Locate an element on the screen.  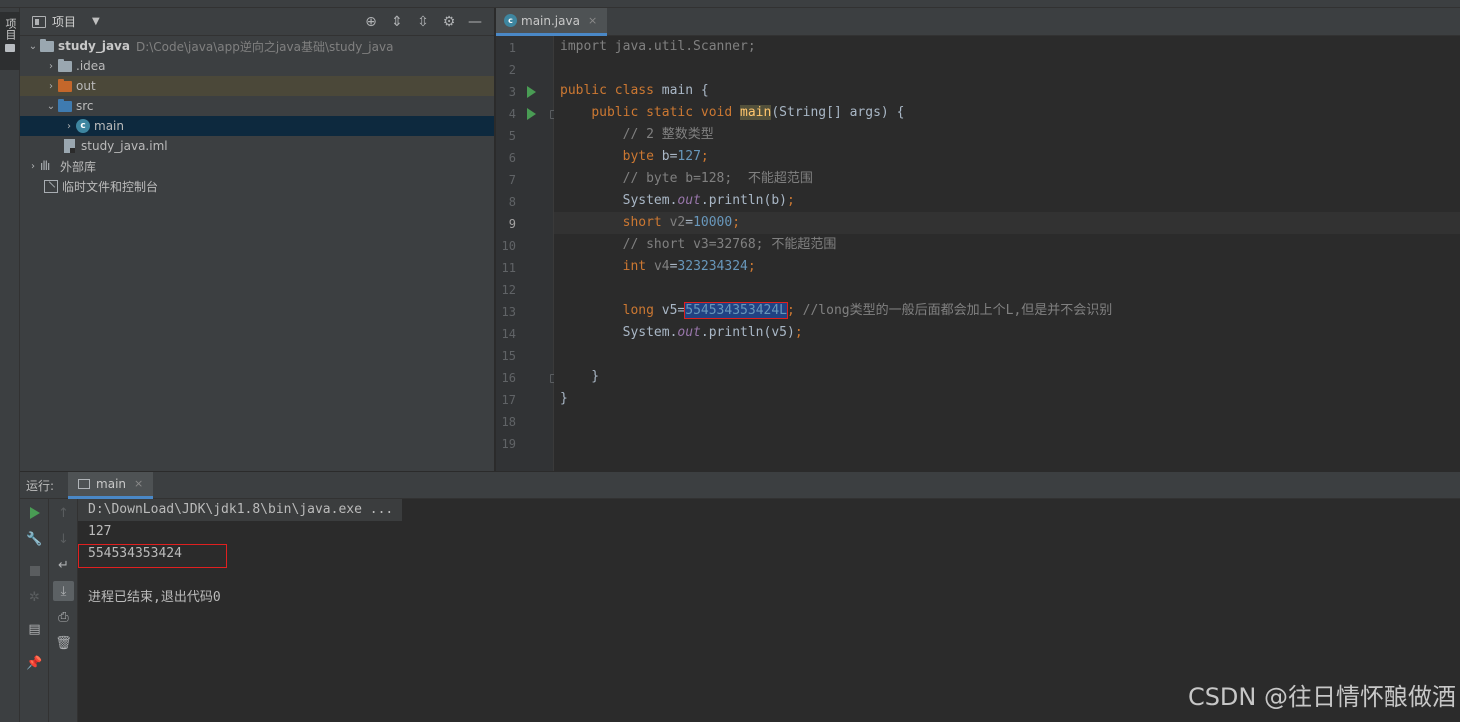
code-line: int v4=323234324; is located at coordinates (689, 266).